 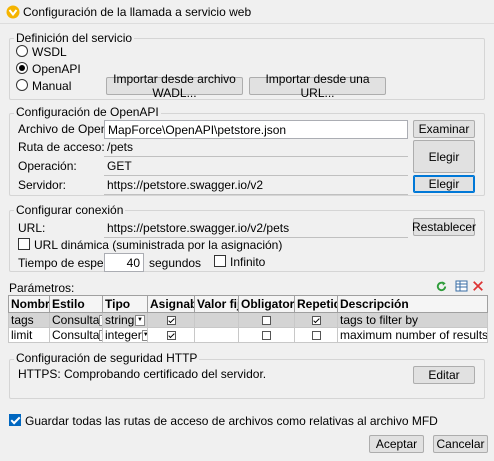 I want to click on radio-openapi, so click(x=22, y=68).